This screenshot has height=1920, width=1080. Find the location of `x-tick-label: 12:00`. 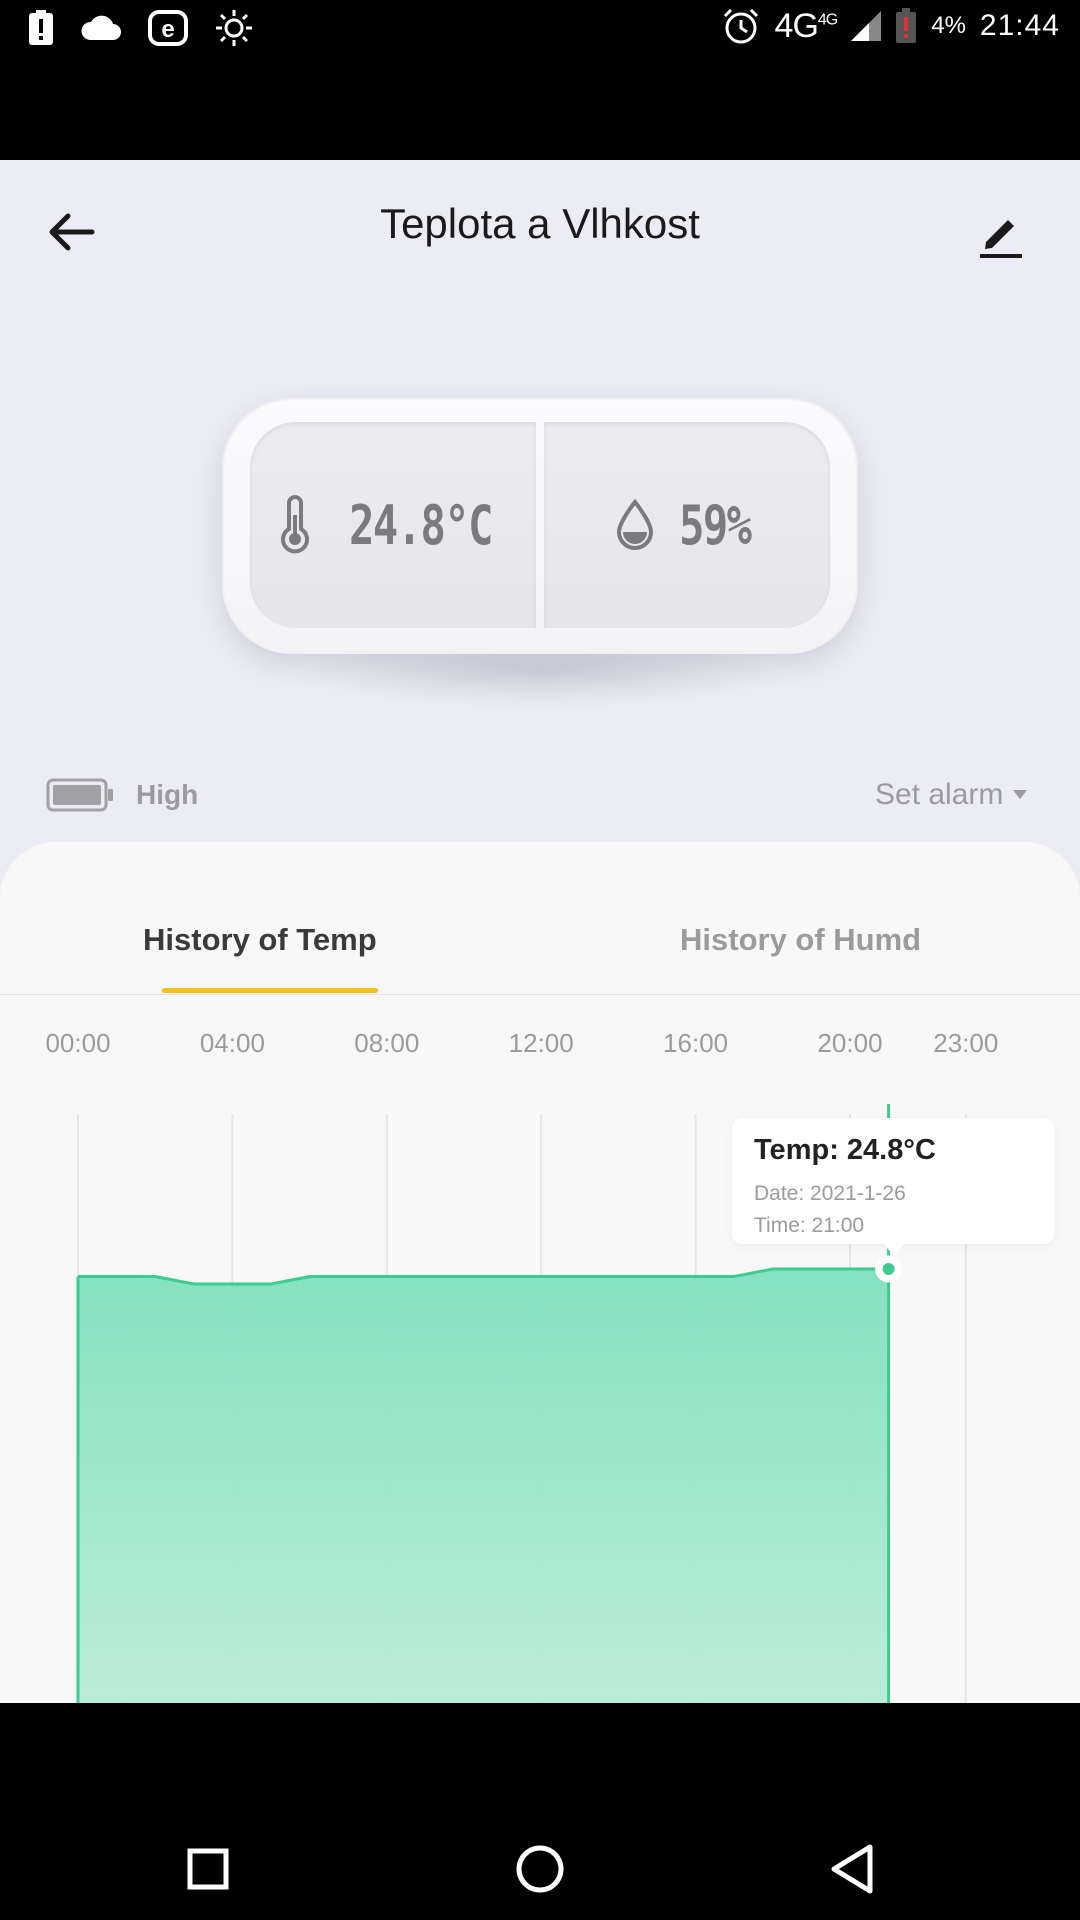

x-tick-label: 12:00 is located at coordinates (541, 1043).